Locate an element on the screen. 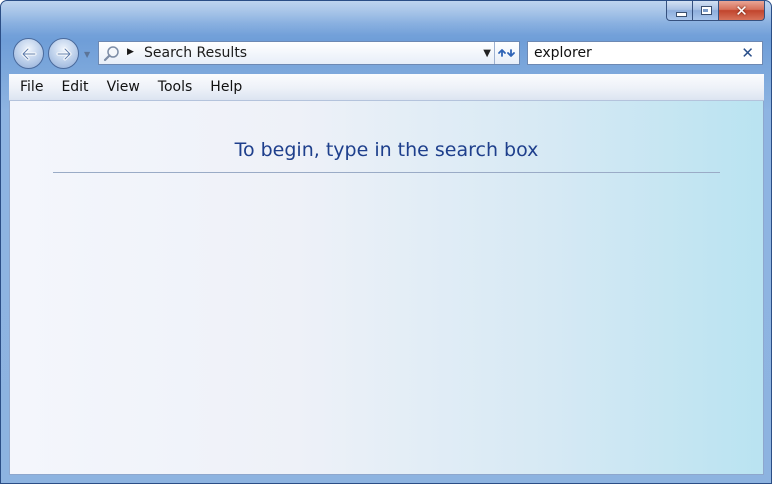 The width and height of the screenshot is (772, 484). menu-tools: Tools is located at coordinates (175, 87).